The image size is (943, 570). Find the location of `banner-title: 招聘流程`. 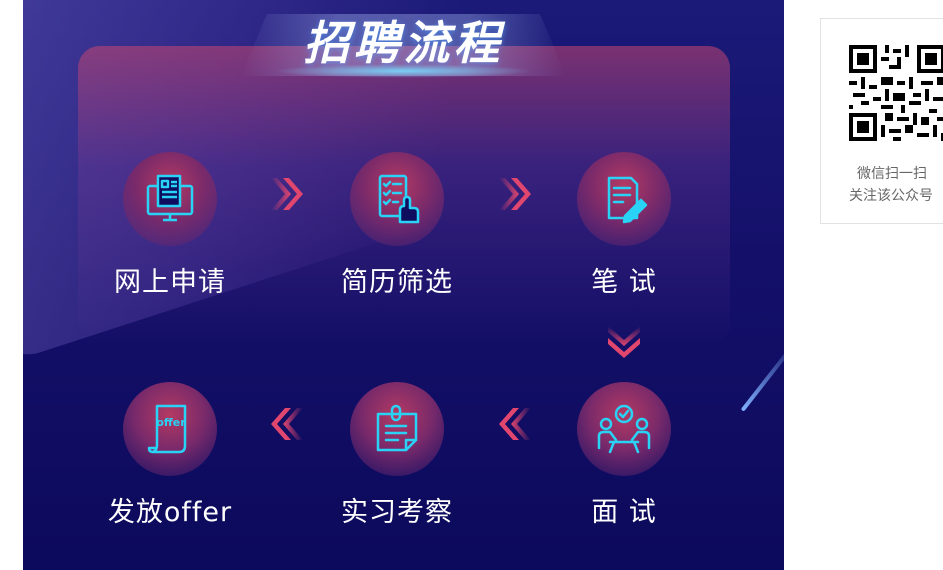

banner-title: 招聘流程 is located at coordinates (403, 43).